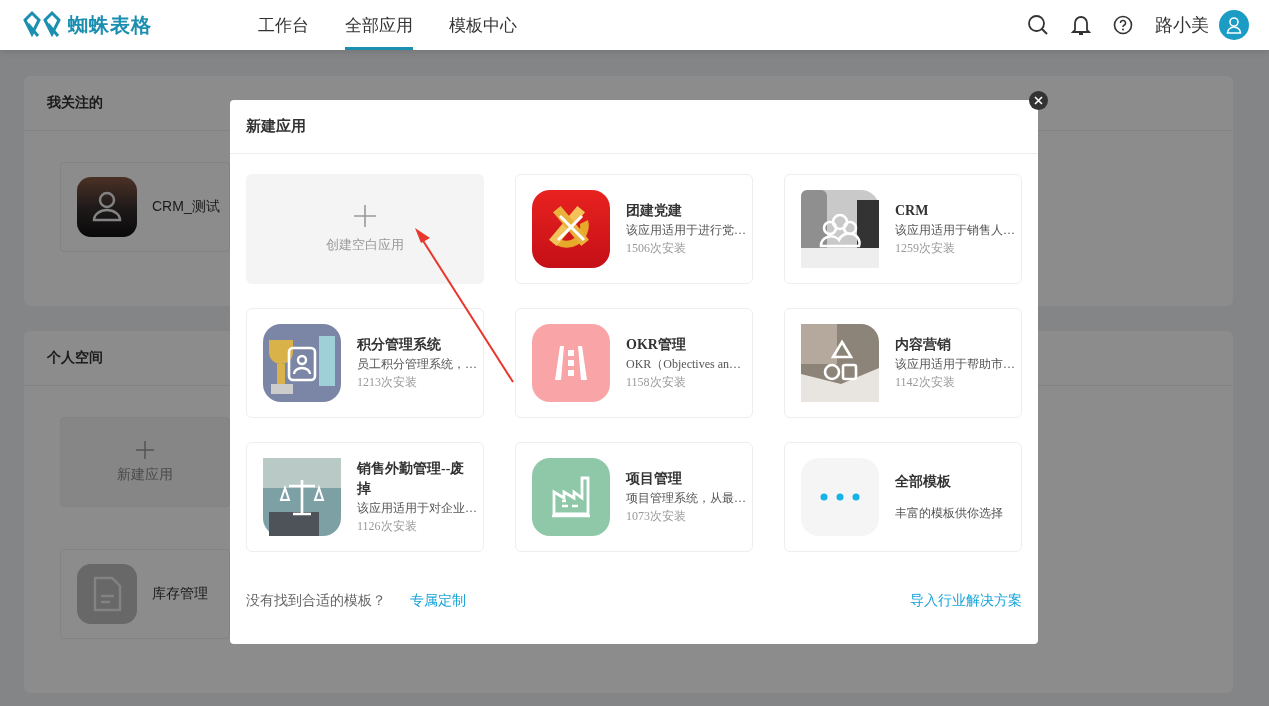 The height and width of the screenshot is (706, 1269). Describe the element at coordinates (656, 516) in the screenshot. I see `install-count: 1073次安装` at that location.